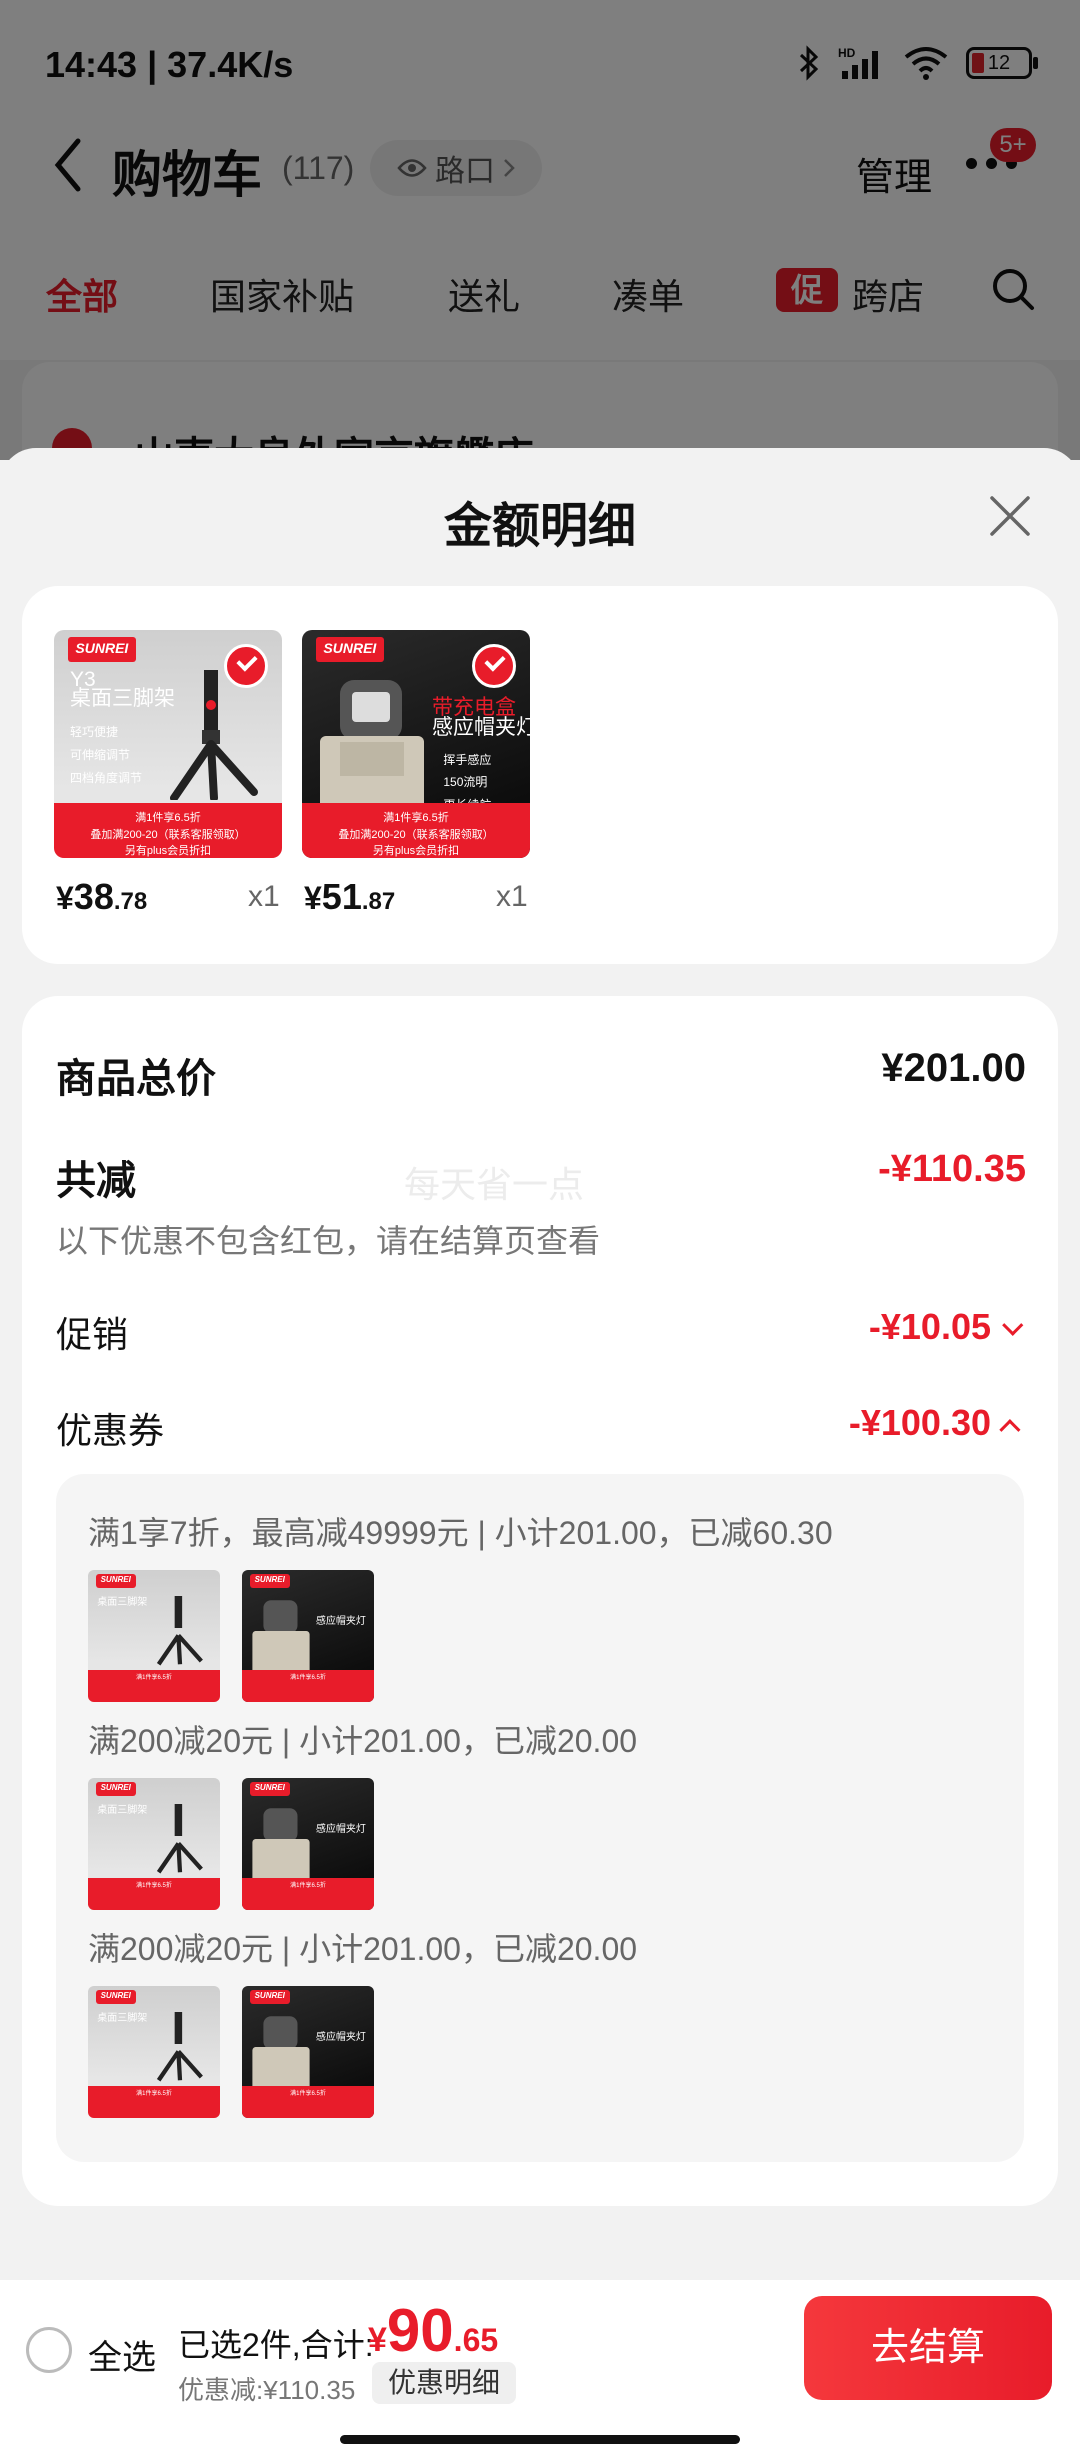  What do you see at coordinates (328, 1241) in the screenshot?
I see `reduce-note: 以下优惠不包含红包，请在结算页查看` at bounding box center [328, 1241].